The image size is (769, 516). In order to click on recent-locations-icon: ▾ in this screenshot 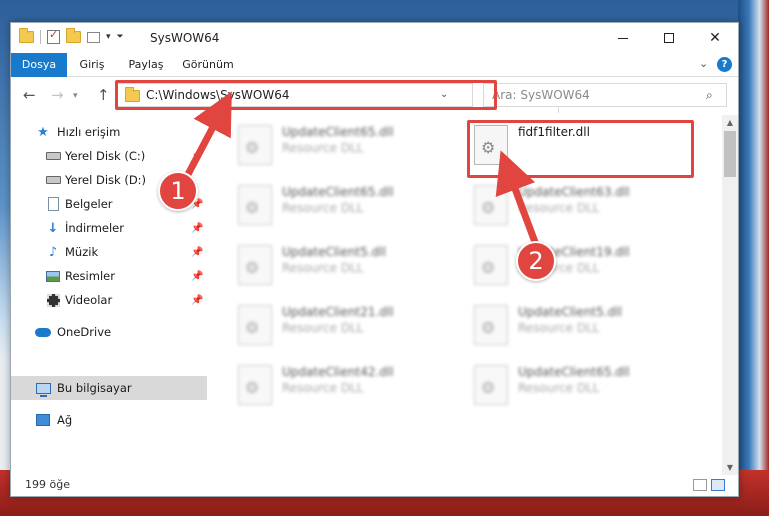, I will do `click(75, 96)`.